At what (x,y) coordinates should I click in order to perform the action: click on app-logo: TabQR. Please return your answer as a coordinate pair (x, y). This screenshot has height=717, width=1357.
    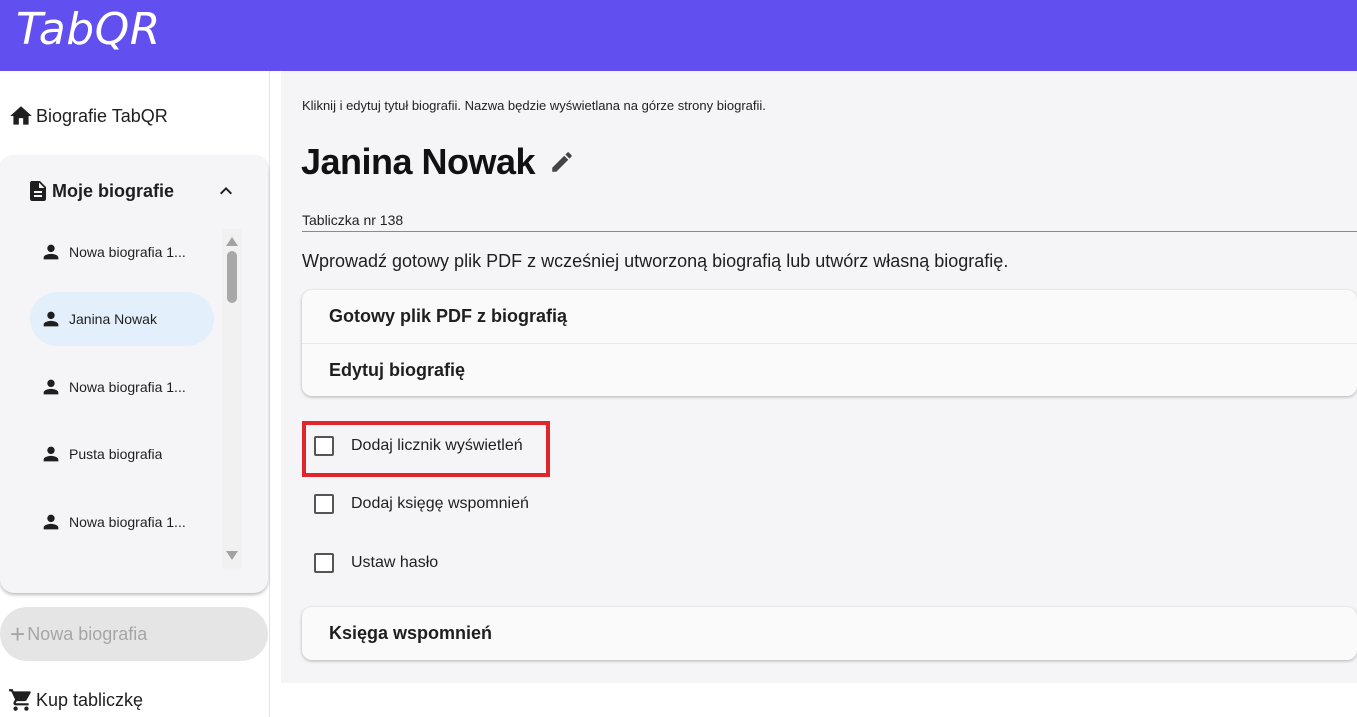
    Looking at the image, I should click on (88, 29).